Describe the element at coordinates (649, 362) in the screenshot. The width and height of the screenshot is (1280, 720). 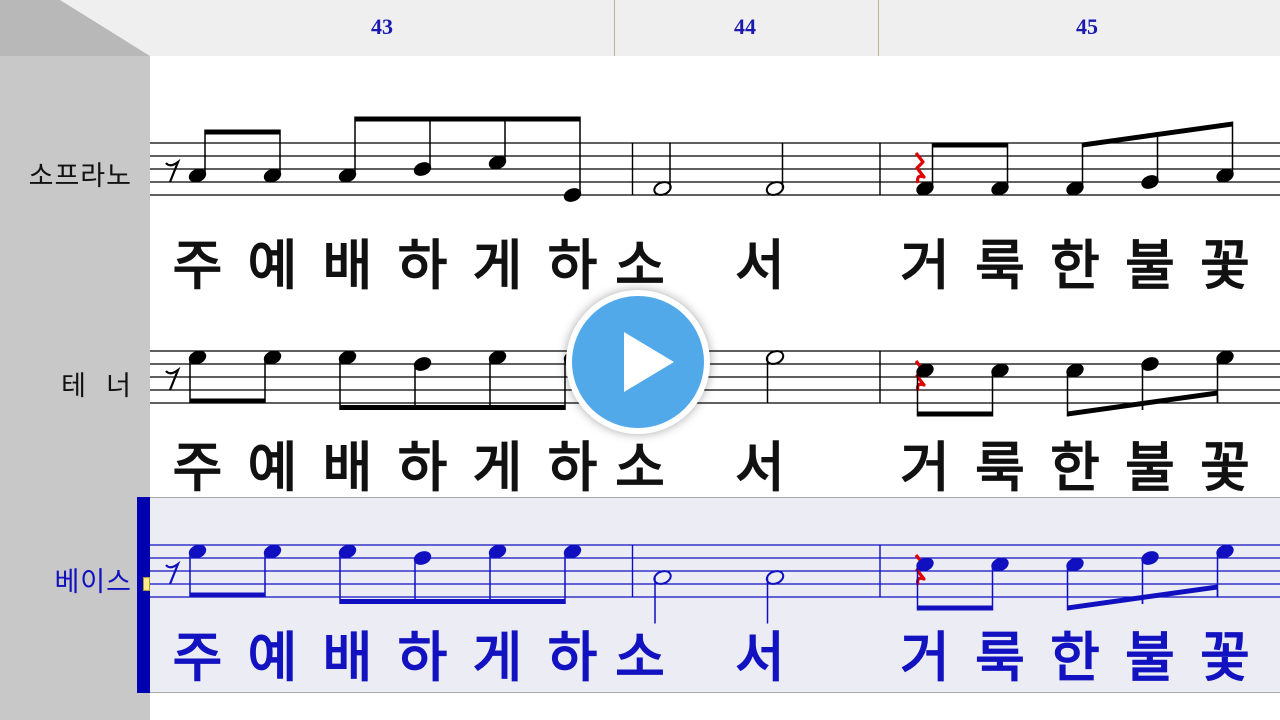
I see `play-icon` at that location.